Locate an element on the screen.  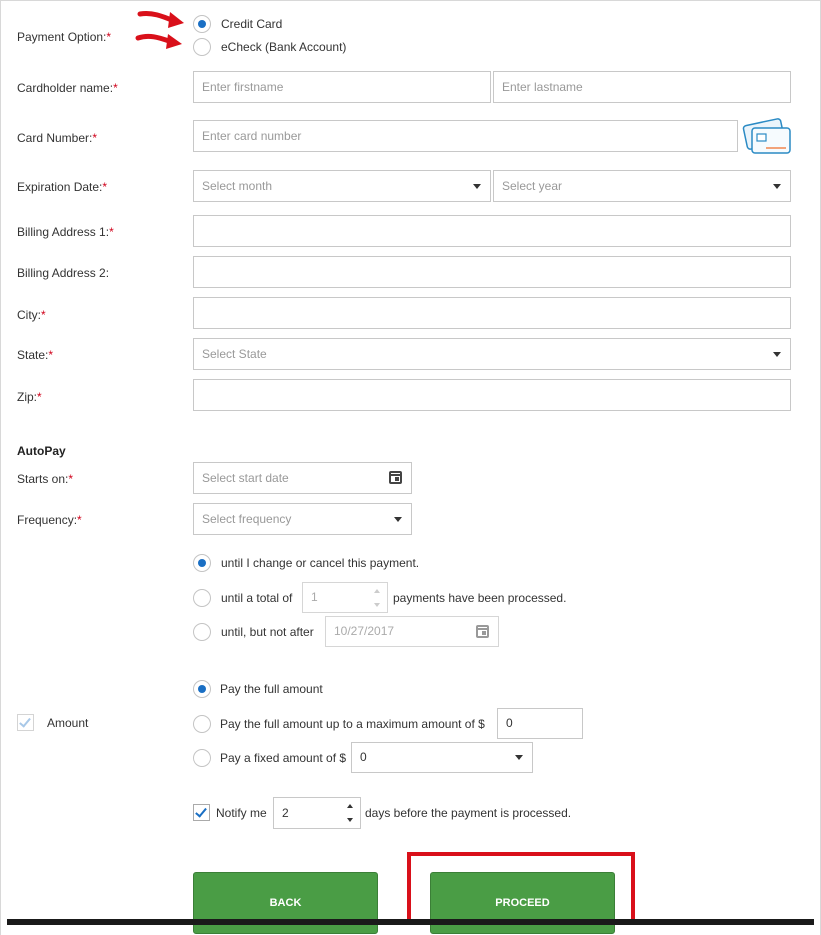
amount-label: Amount is located at coordinates (68, 723).